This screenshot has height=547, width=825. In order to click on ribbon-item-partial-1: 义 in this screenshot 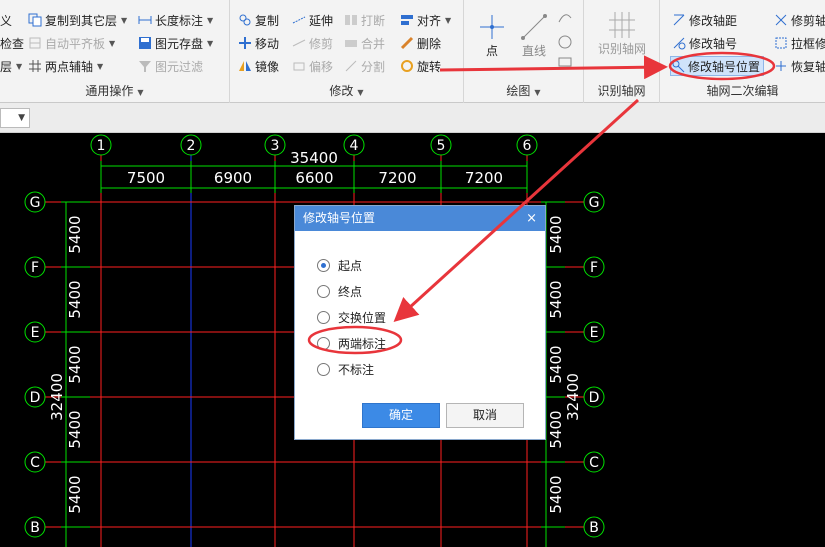, I will do `click(6, 20)`.